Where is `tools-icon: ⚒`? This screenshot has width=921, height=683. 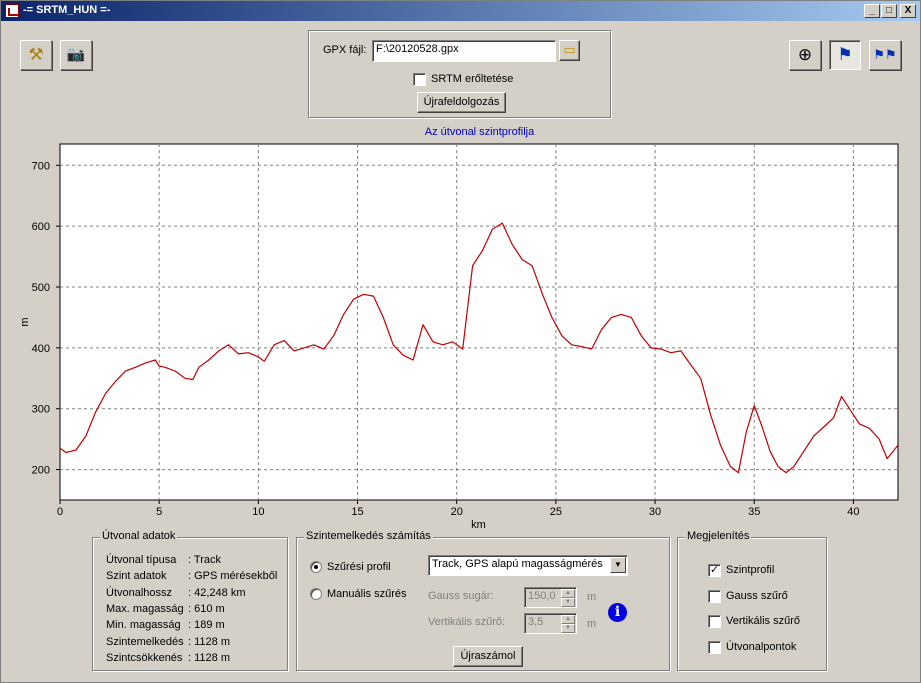 tools-icon: ⚒ is located at coordinates (36, 54).